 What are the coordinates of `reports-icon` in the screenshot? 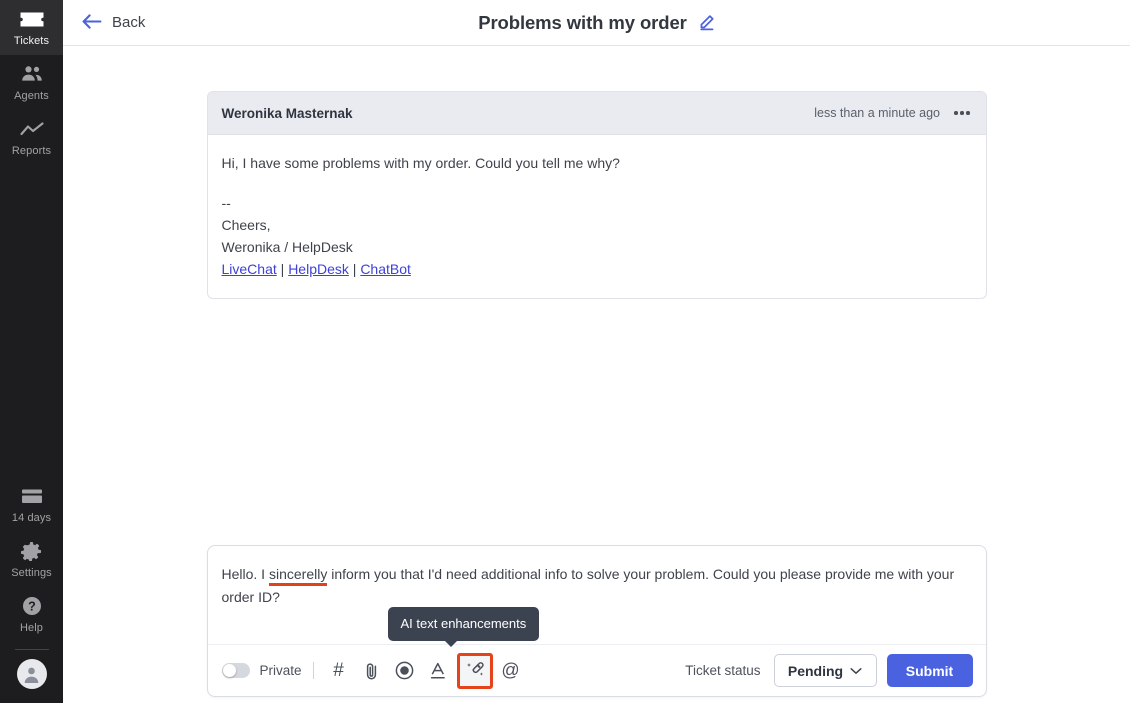 It's located at (31, 129).